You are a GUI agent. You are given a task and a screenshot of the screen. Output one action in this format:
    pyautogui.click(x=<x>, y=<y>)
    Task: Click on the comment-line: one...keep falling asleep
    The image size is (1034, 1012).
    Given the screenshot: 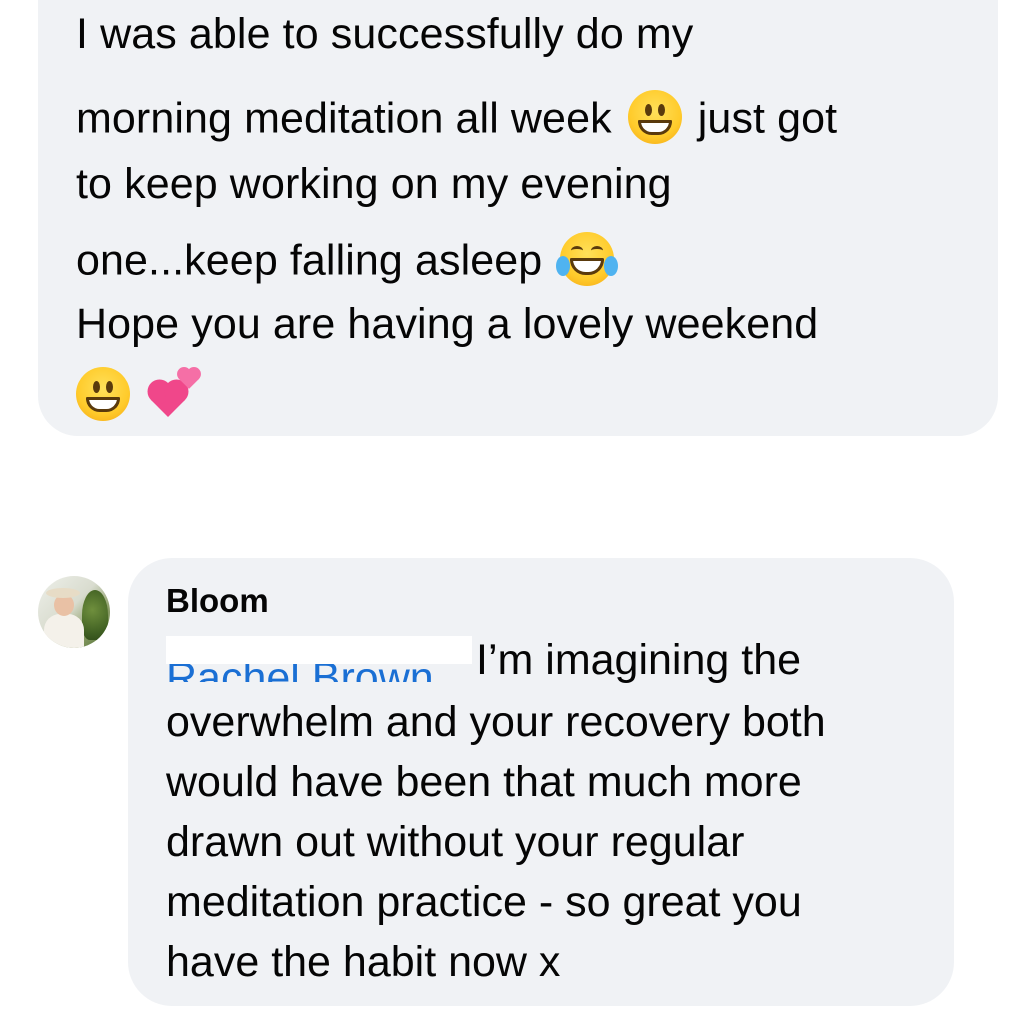 What is the action you would take?
    pyautogui.click(x=348, y=261)
    